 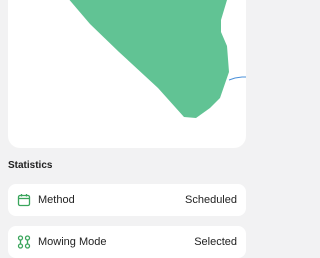 What do you see at coordinates (127, 242) in the screenshot?
I see `stat-row-mowing-mode: Mowing Mode Selected` at bounding box center [127, 242].